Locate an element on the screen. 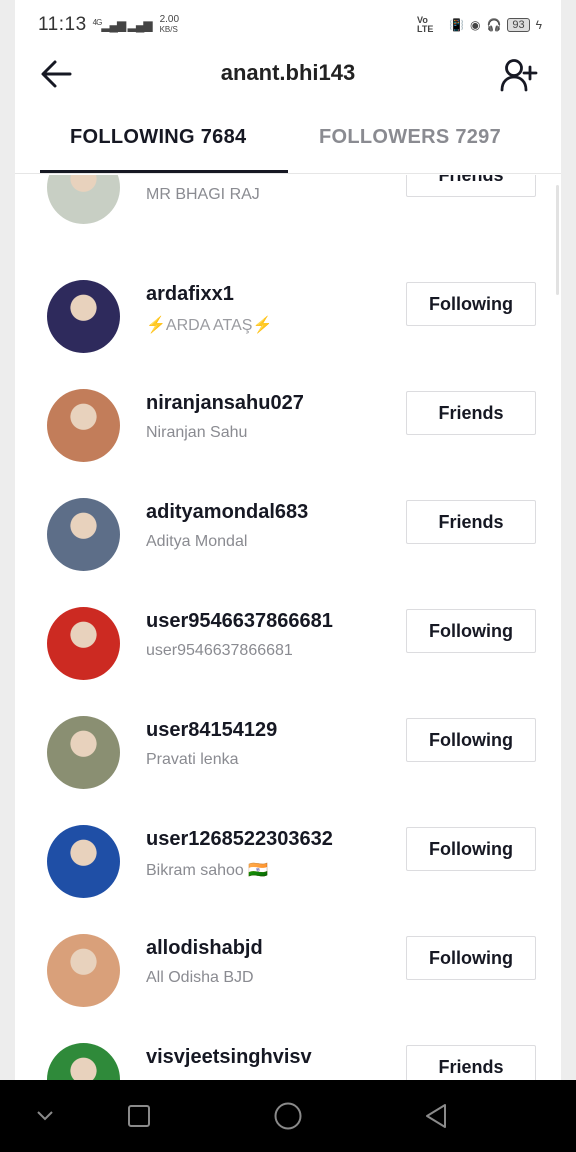  list-item: ardafixx1 ⚡ARDA ATAŞ⚡ Following is located at coordinates (288, 334).